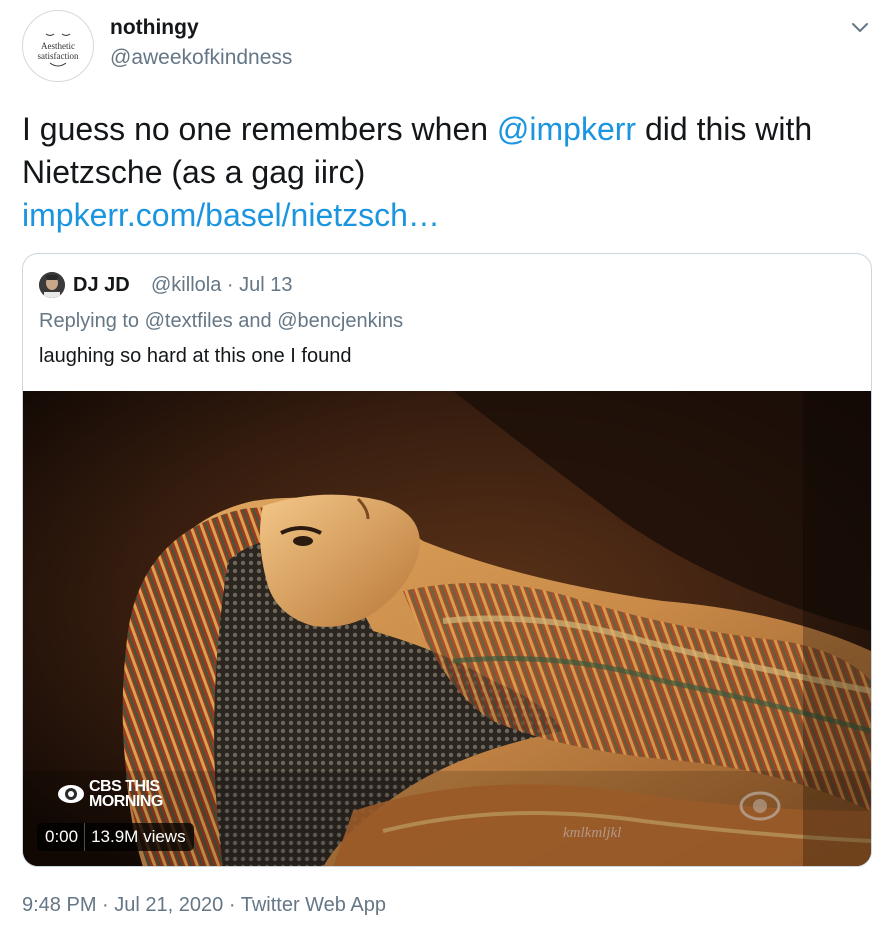 This screenshot has width=892, height=938. I want to click on quoted-tweet-text: laughing so hard at this one I found, so click(195, 356).